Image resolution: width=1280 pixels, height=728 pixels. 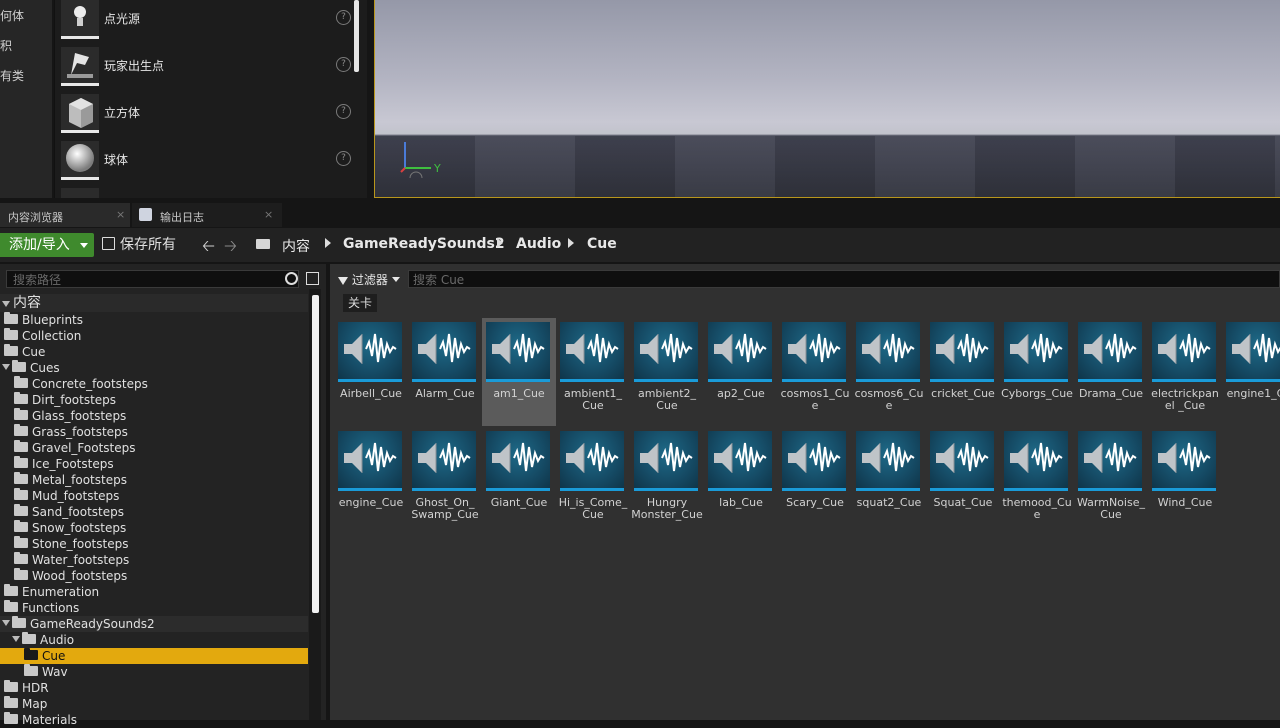 I want to click on tree-folder-row: Cues, so click(x=154, y=368).